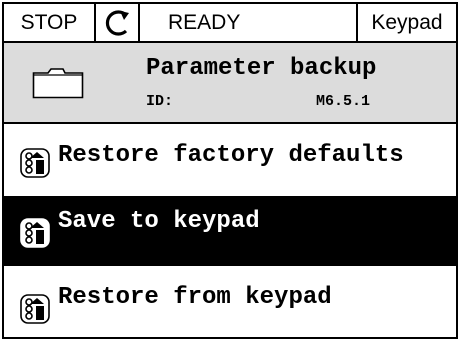 The width and height of the screenshot is (460, 343). I want to click on folder-icon, so click(58, 83).